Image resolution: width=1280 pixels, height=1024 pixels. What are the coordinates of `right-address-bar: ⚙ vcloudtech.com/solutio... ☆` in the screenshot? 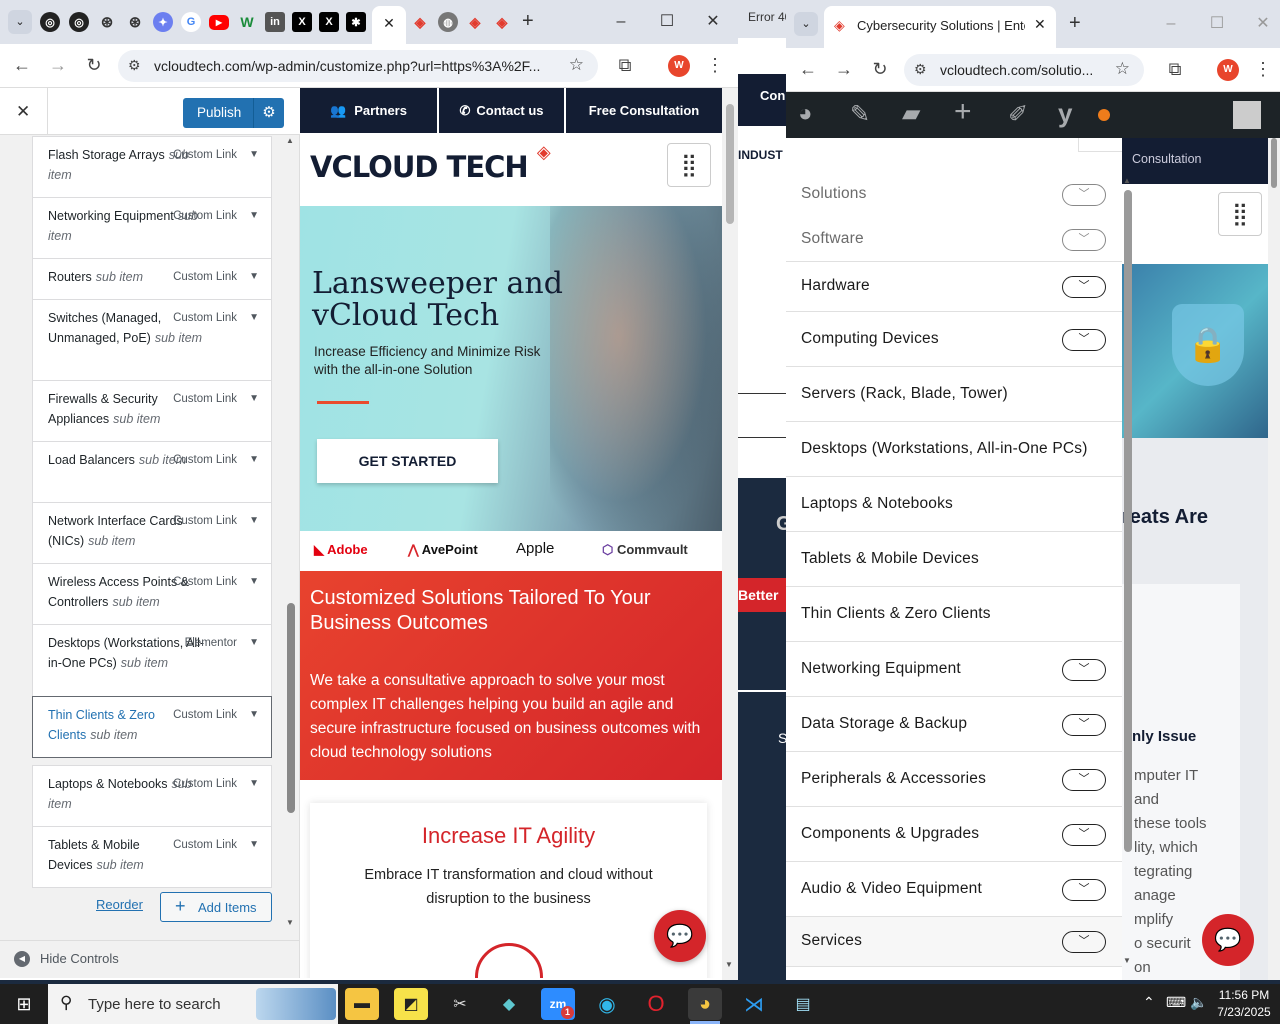 It's located at (1024, 70).